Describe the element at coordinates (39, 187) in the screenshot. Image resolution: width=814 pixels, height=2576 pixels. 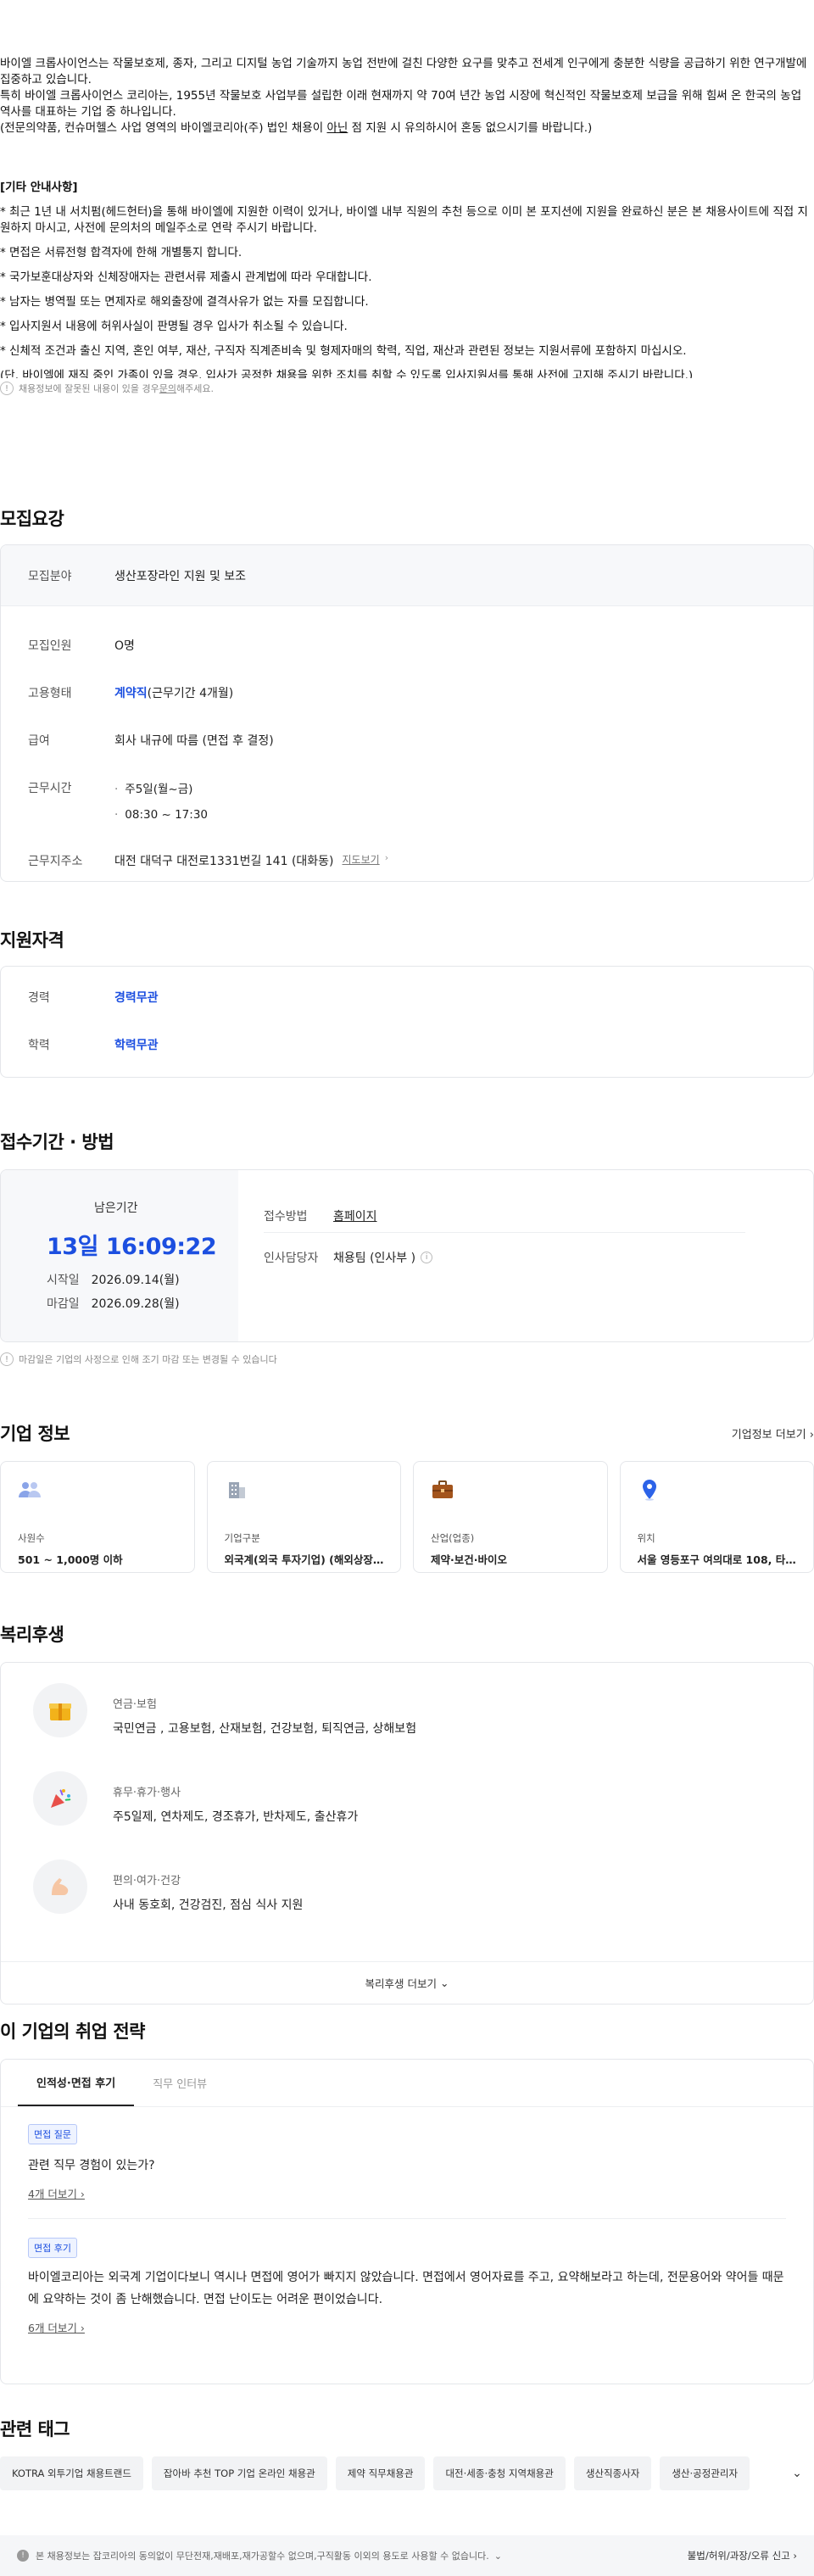
I see `etc-title: [기타 안내사항]` at that location.